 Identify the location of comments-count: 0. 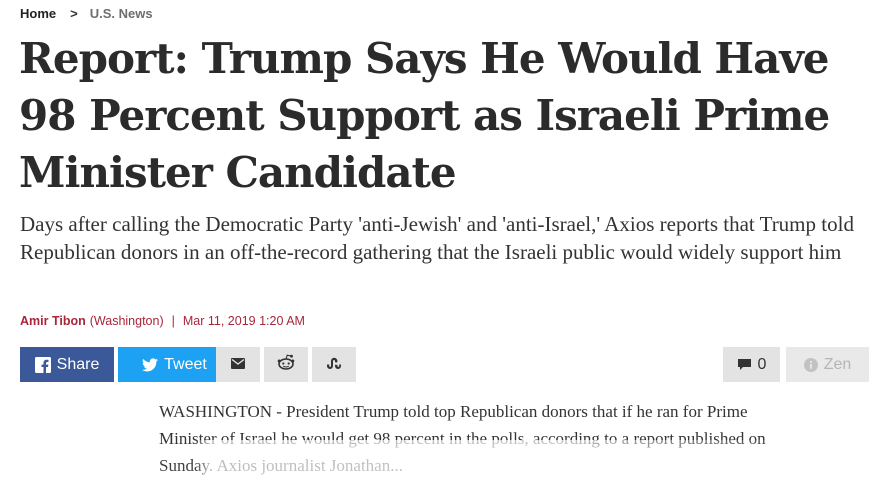
(762, 364).